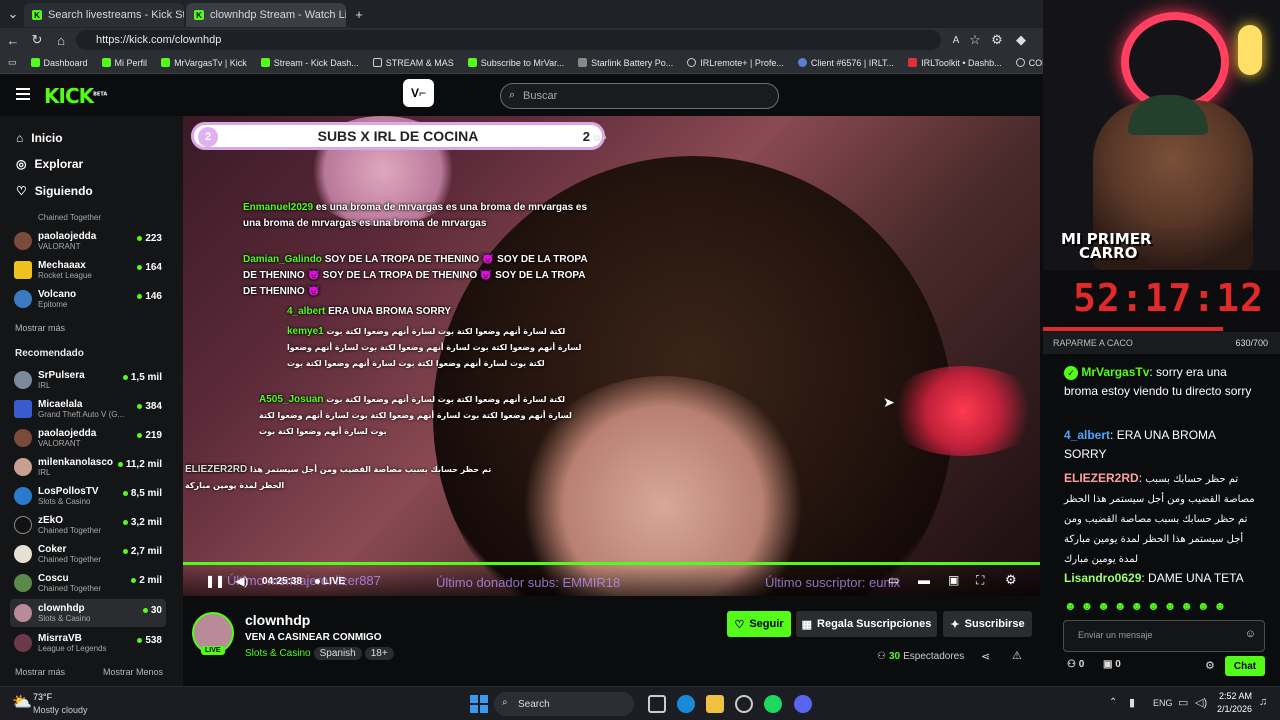 The width and height of the screenshot is (1280, 720). I want to click on timer-bar, so click(1133, 329).